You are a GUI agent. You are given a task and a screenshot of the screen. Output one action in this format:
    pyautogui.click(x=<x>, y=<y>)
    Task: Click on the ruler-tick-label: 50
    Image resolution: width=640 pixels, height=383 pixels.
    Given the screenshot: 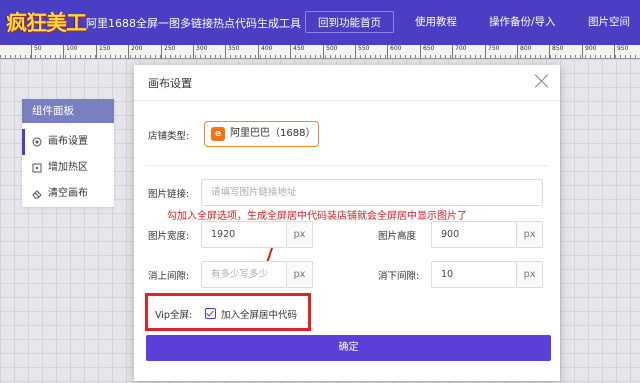 What is the action you would take?
    pyautogui.click(x=36, y=52)
    